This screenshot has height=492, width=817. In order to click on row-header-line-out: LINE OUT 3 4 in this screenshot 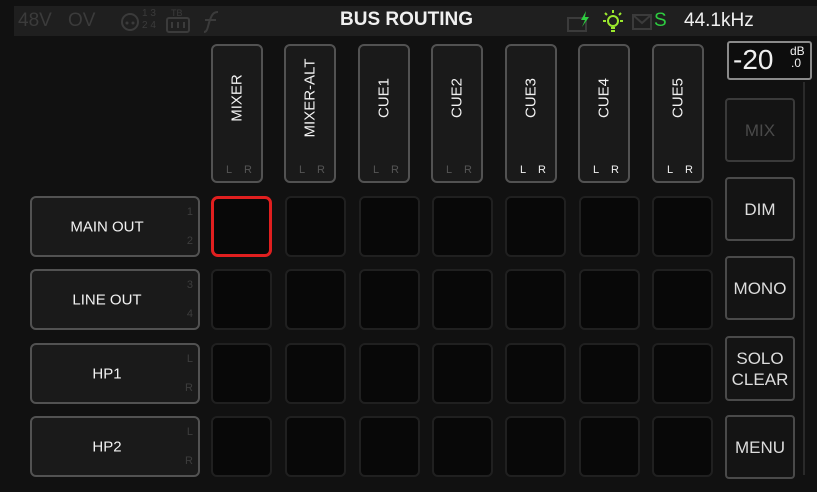, I will do `click(115, 299)`.